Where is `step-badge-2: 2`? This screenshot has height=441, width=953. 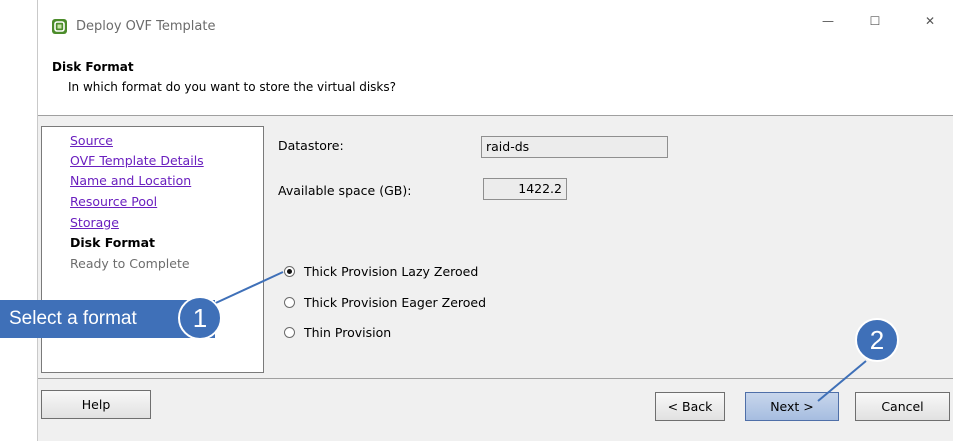
step-badge-2: 2 is located at coordinates (877, 340).